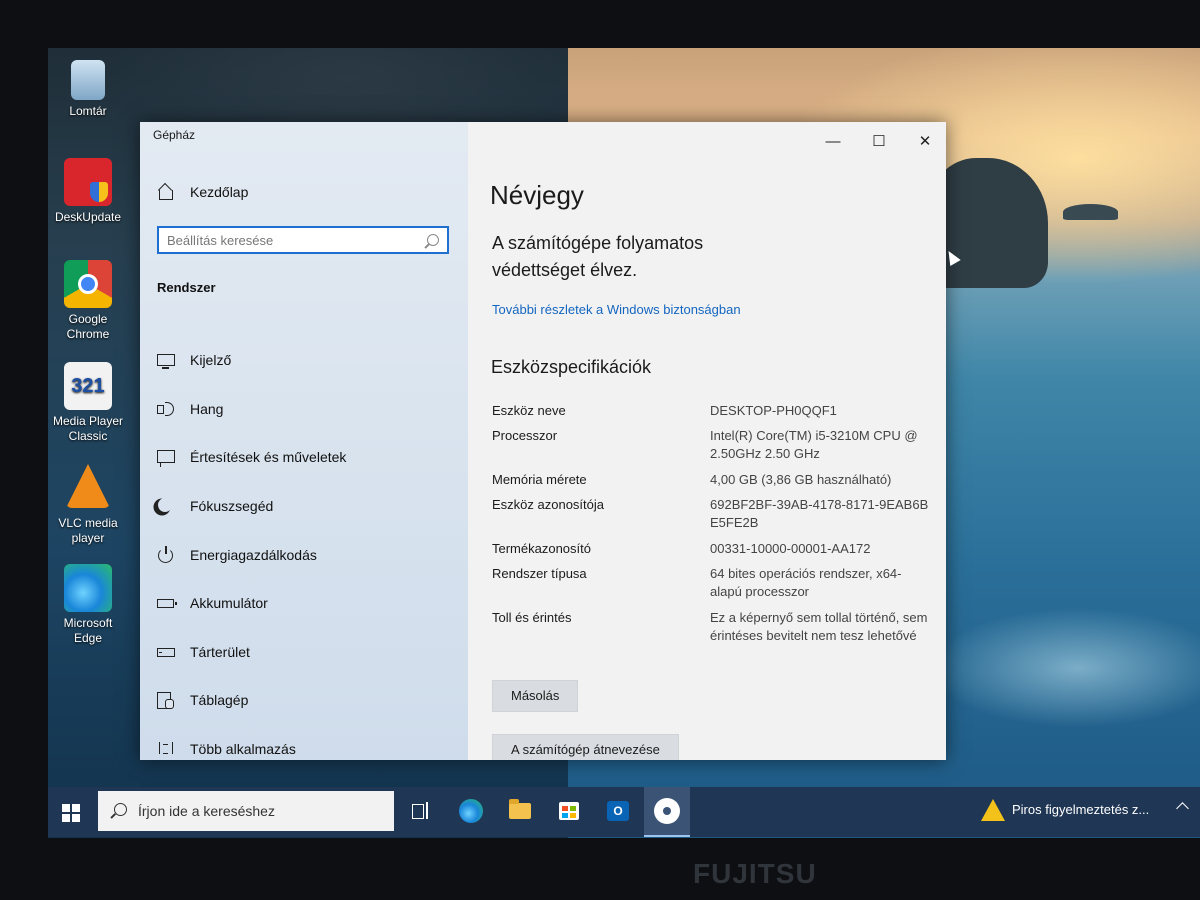 This screenshot has height=900, width=1200. I want to click on search-placeholder: Beállítás keresése, so click(220, 240).